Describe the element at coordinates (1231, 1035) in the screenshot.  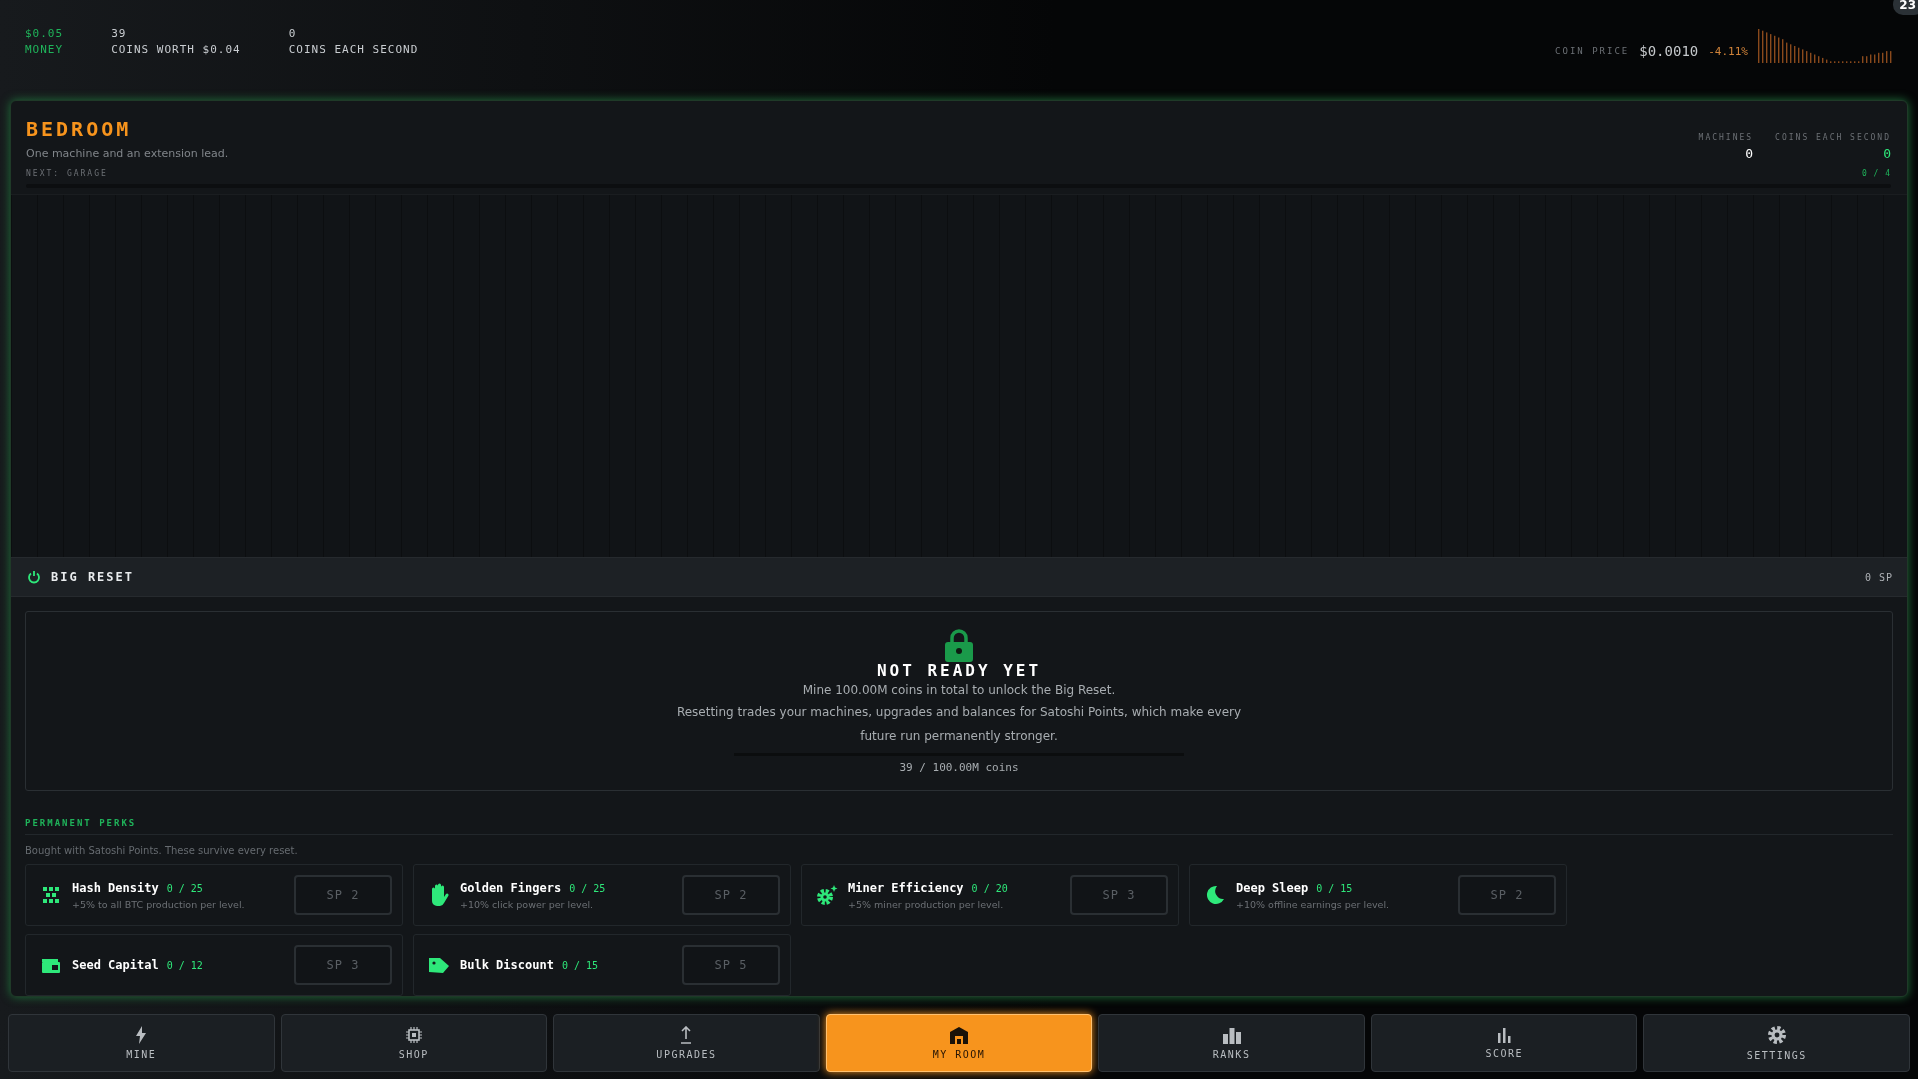
I see `podium-icon` at that location.